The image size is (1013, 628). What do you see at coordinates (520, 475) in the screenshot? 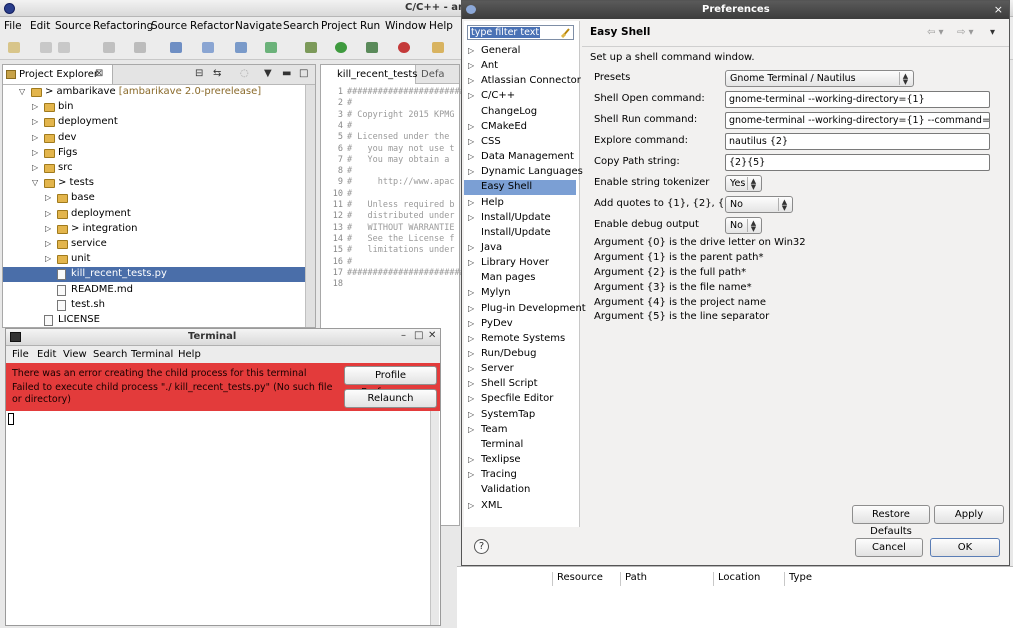
I see `pref-tree-item: ▷ Tracing` at bounding box center [520, 475].